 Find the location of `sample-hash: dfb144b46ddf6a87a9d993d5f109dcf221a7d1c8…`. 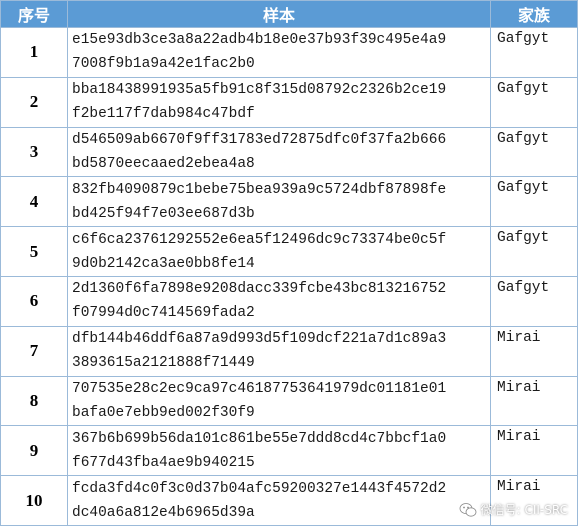

sample-hash: dfb144b46ddf6a87a9d993d5f109dcf221a7d1c8… is located at coordinates (279, 351).